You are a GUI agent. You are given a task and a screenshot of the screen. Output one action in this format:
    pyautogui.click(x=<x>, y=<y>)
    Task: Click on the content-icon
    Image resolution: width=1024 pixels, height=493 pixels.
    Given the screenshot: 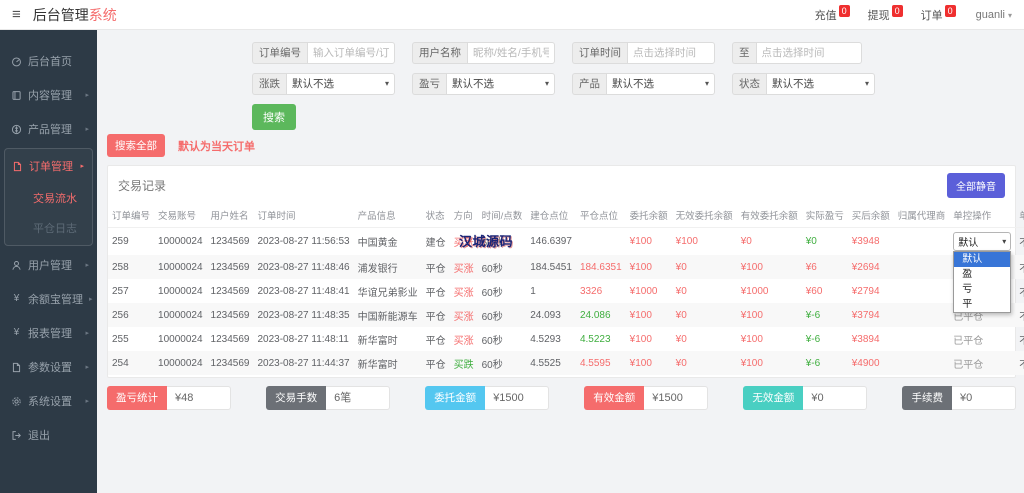 What is the action you would take?
    pyautogui.click(x=16, y=95)
    